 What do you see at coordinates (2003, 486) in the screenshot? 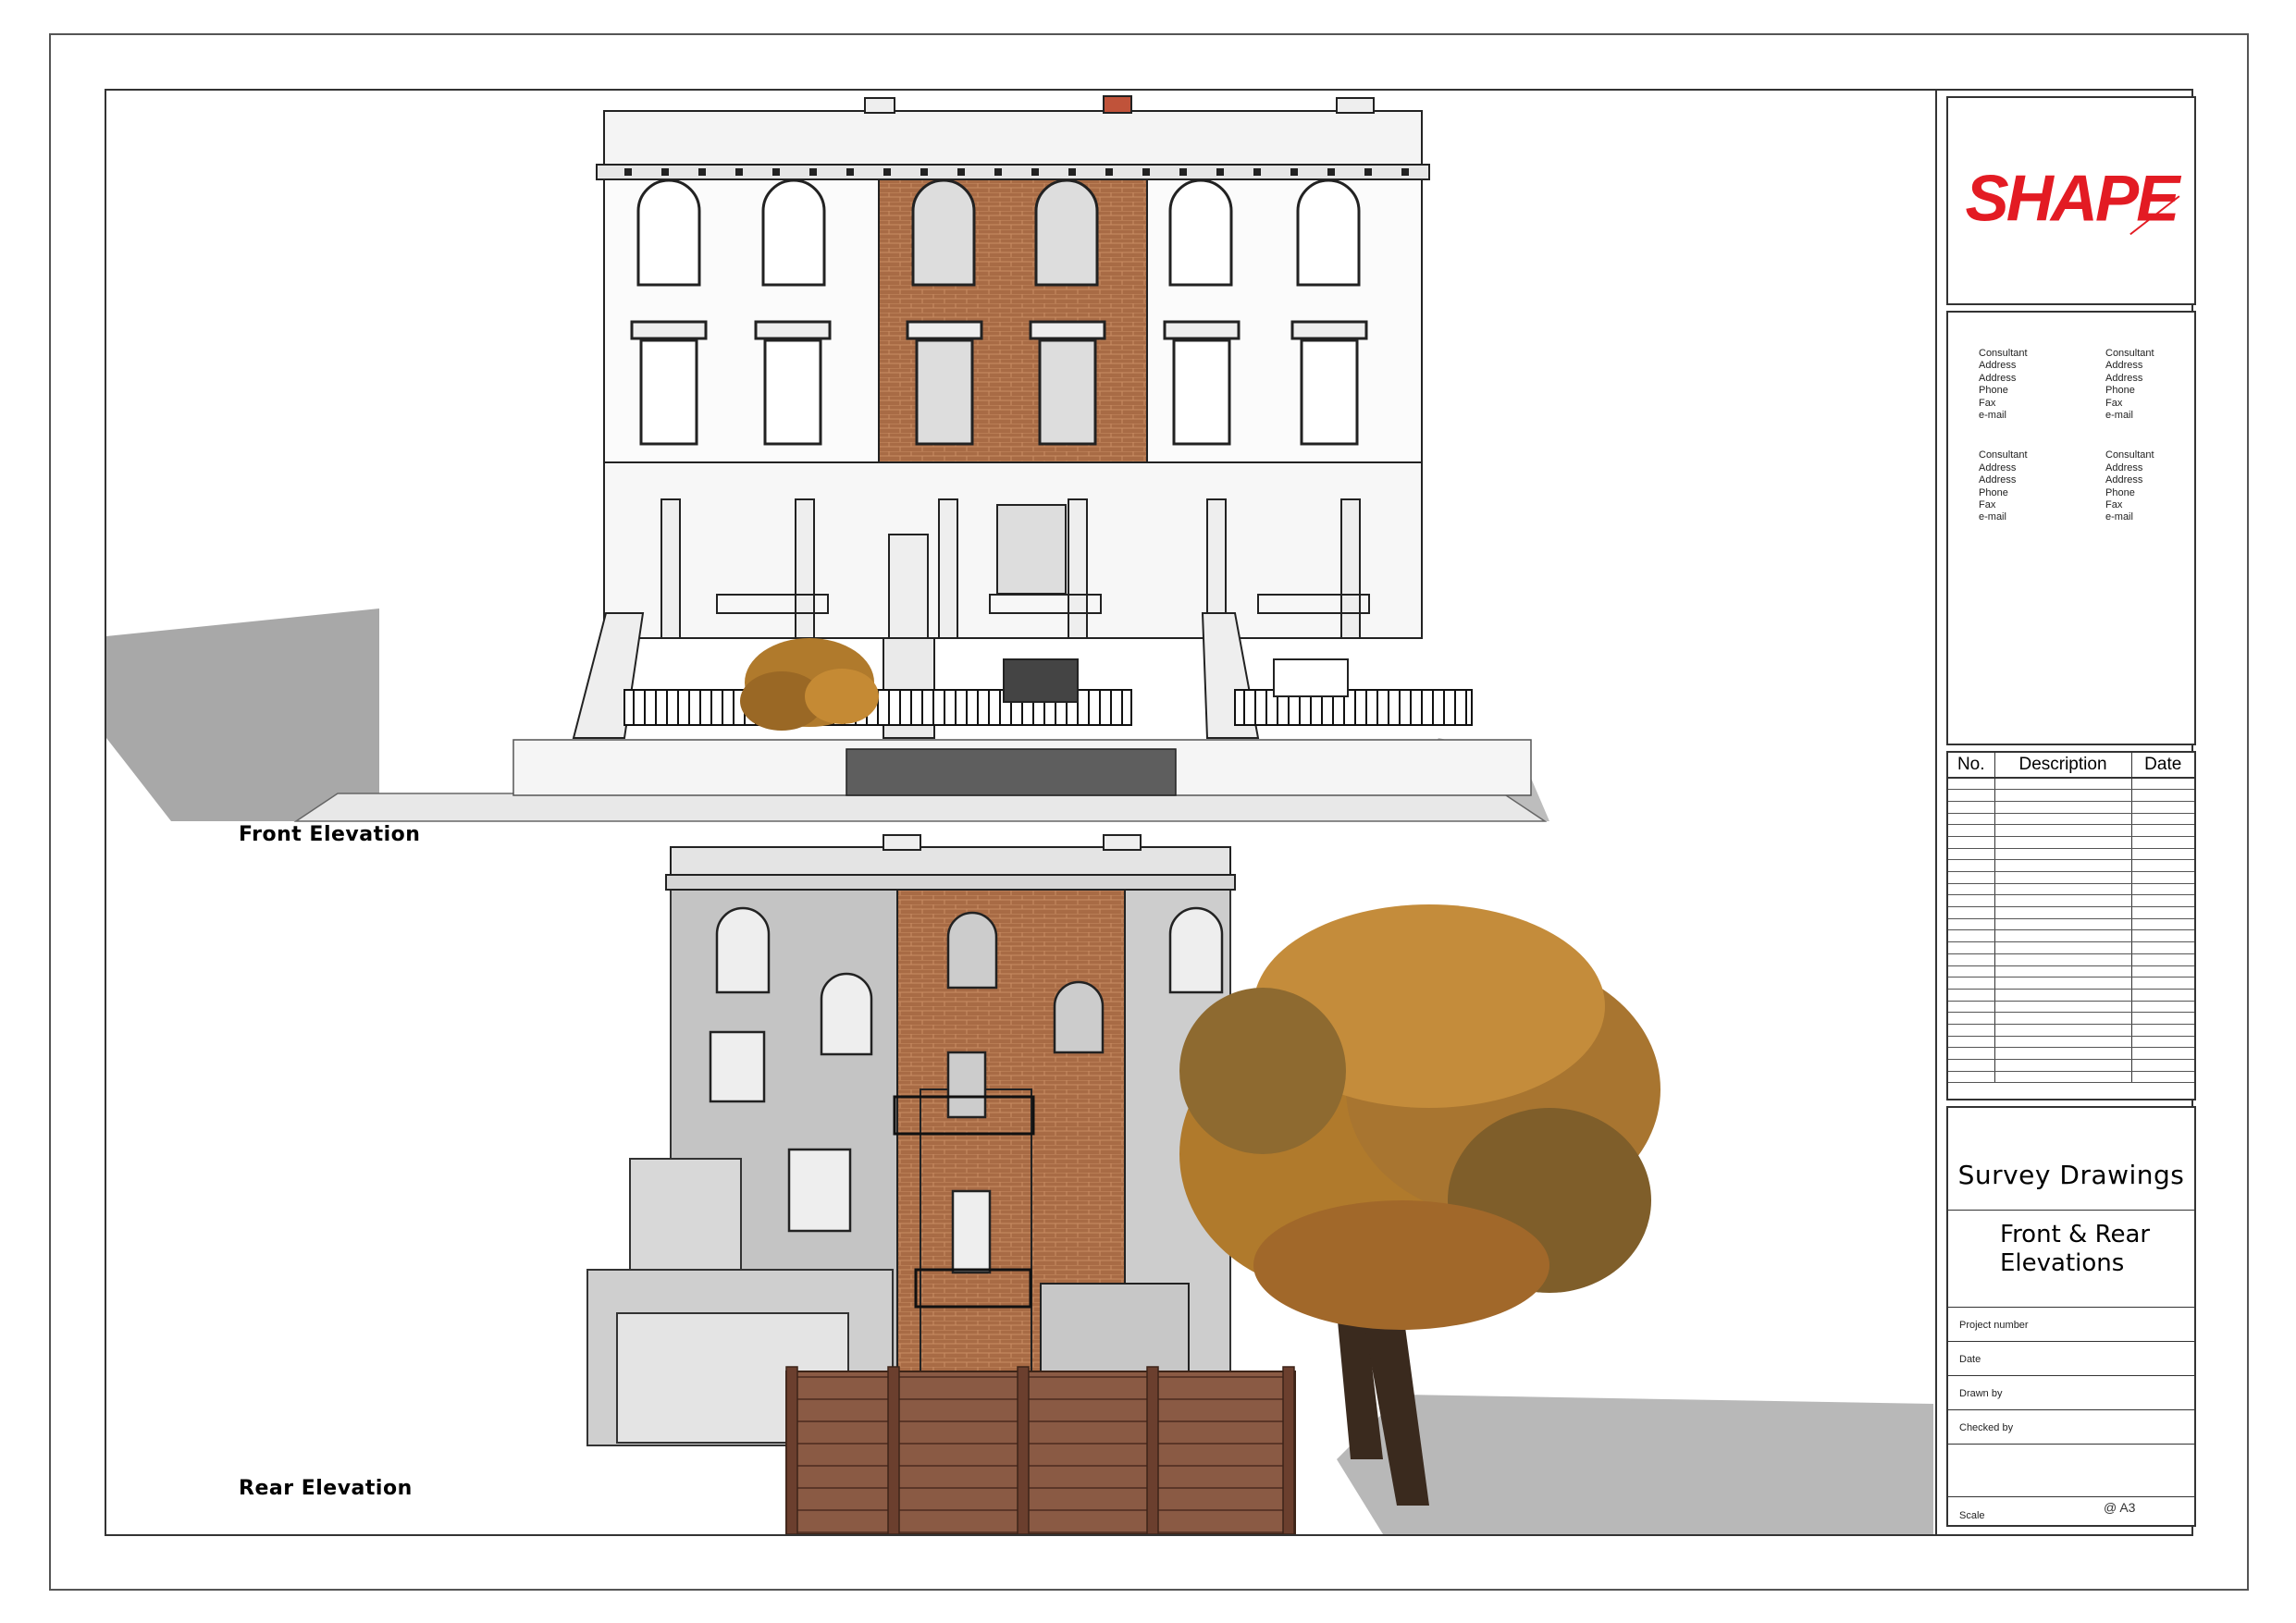
I see `consultant-block-3: Consultant Address Address Phone Fax e-mail` at bounding box center [2003, 486].